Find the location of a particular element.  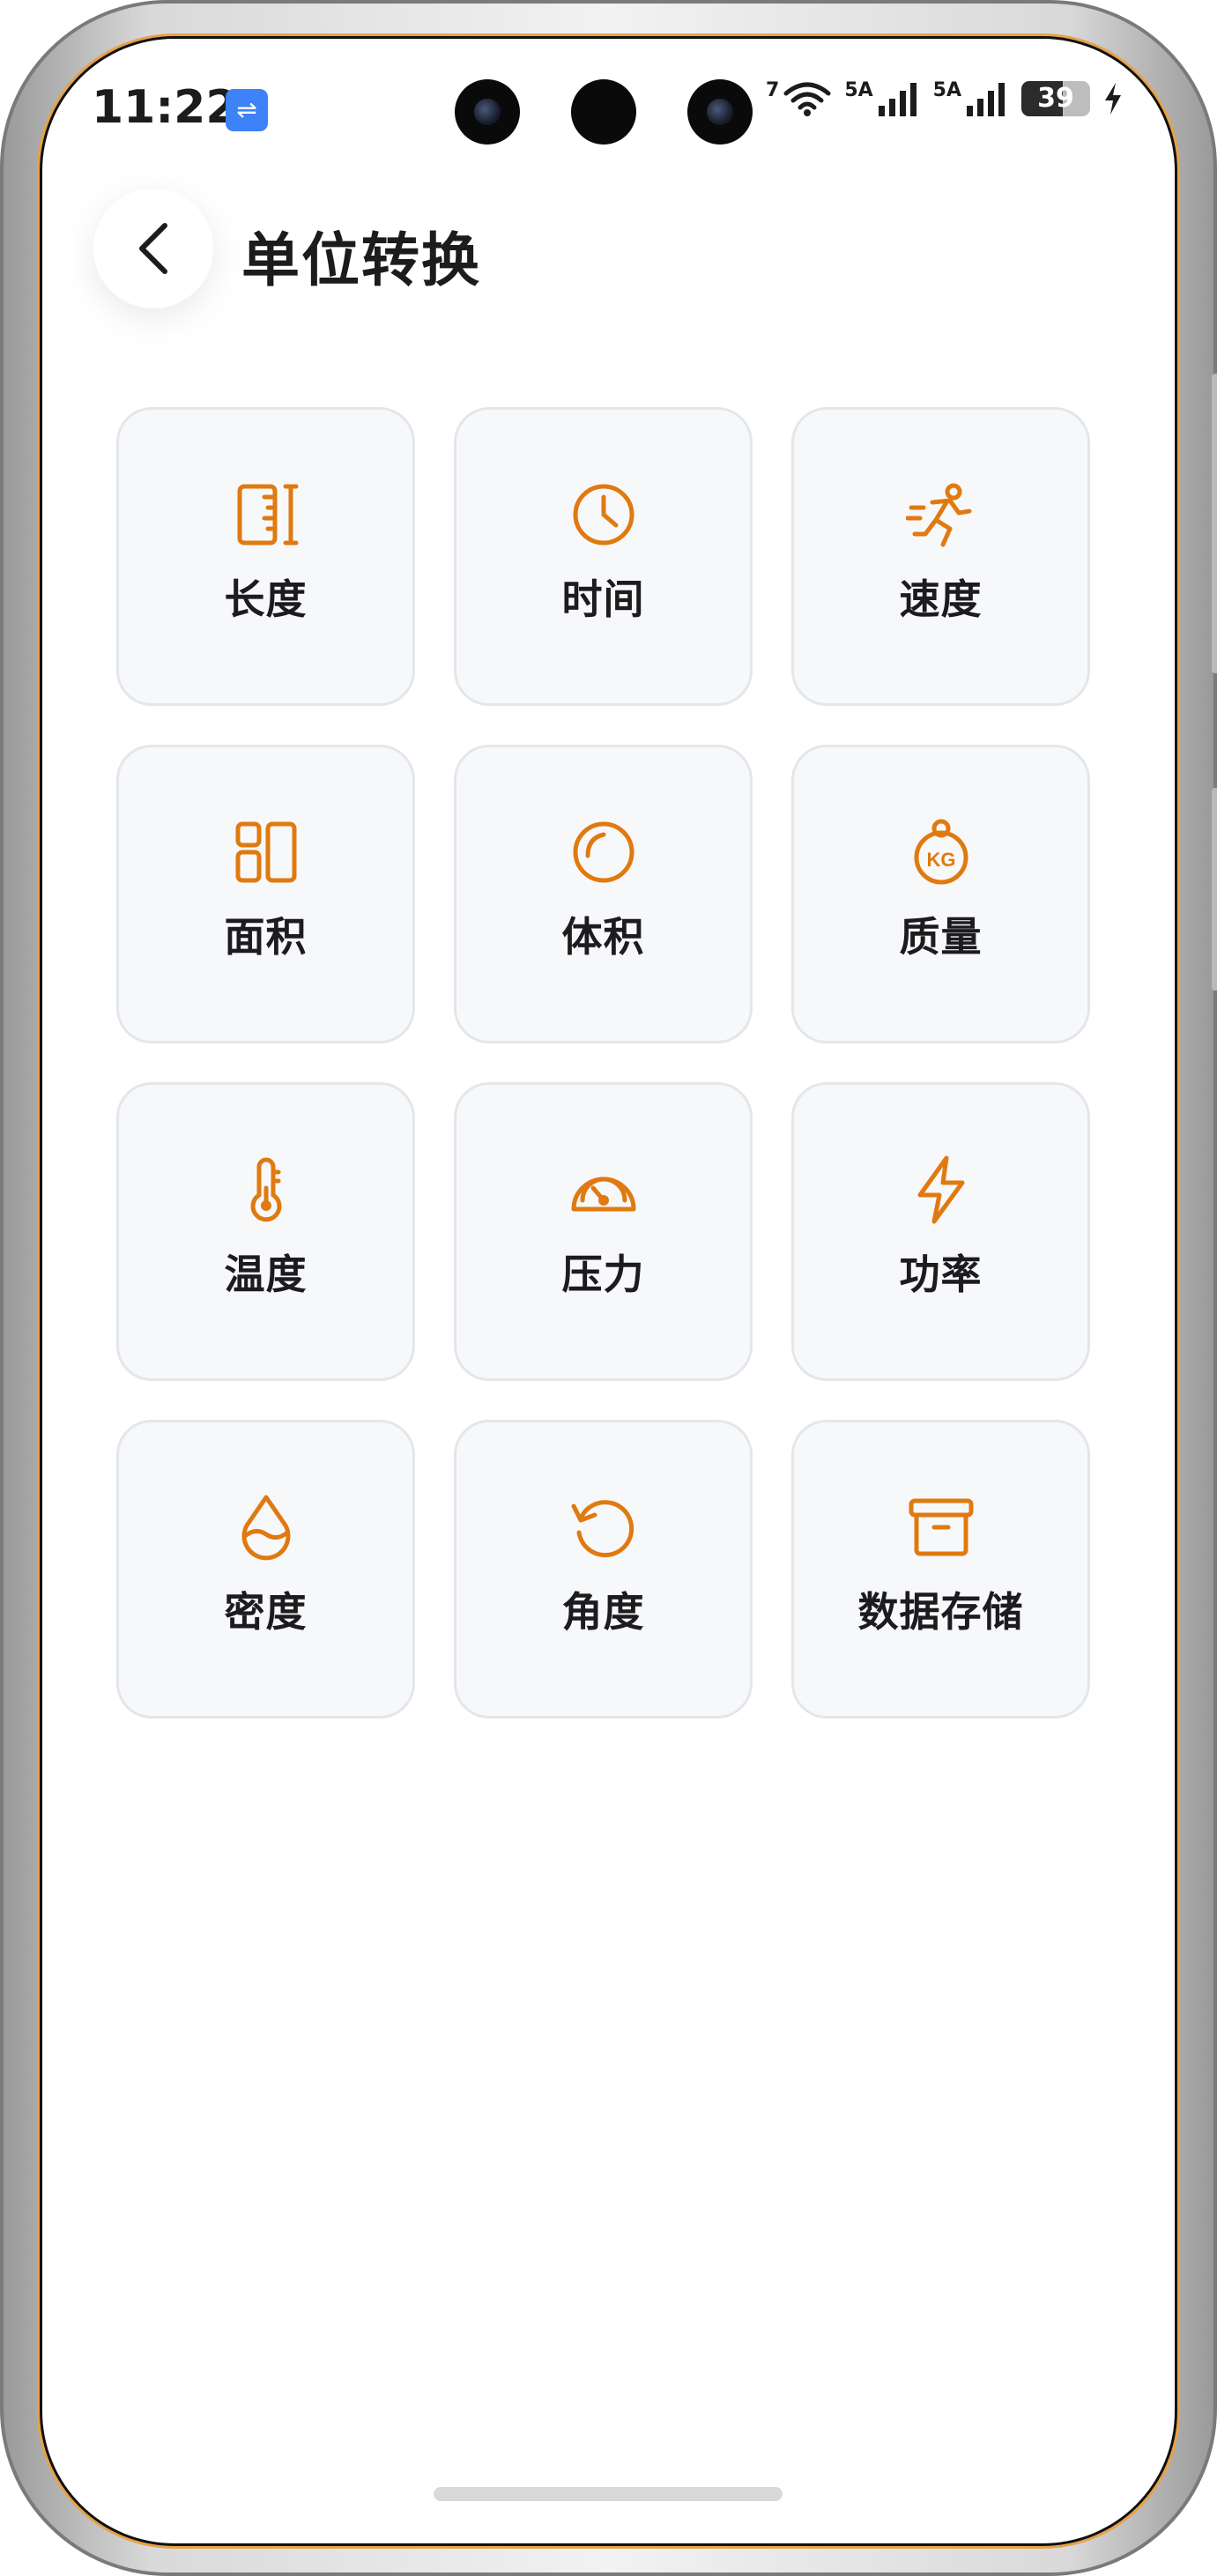

thermometer-icon is located at coordinates (266, 1189).